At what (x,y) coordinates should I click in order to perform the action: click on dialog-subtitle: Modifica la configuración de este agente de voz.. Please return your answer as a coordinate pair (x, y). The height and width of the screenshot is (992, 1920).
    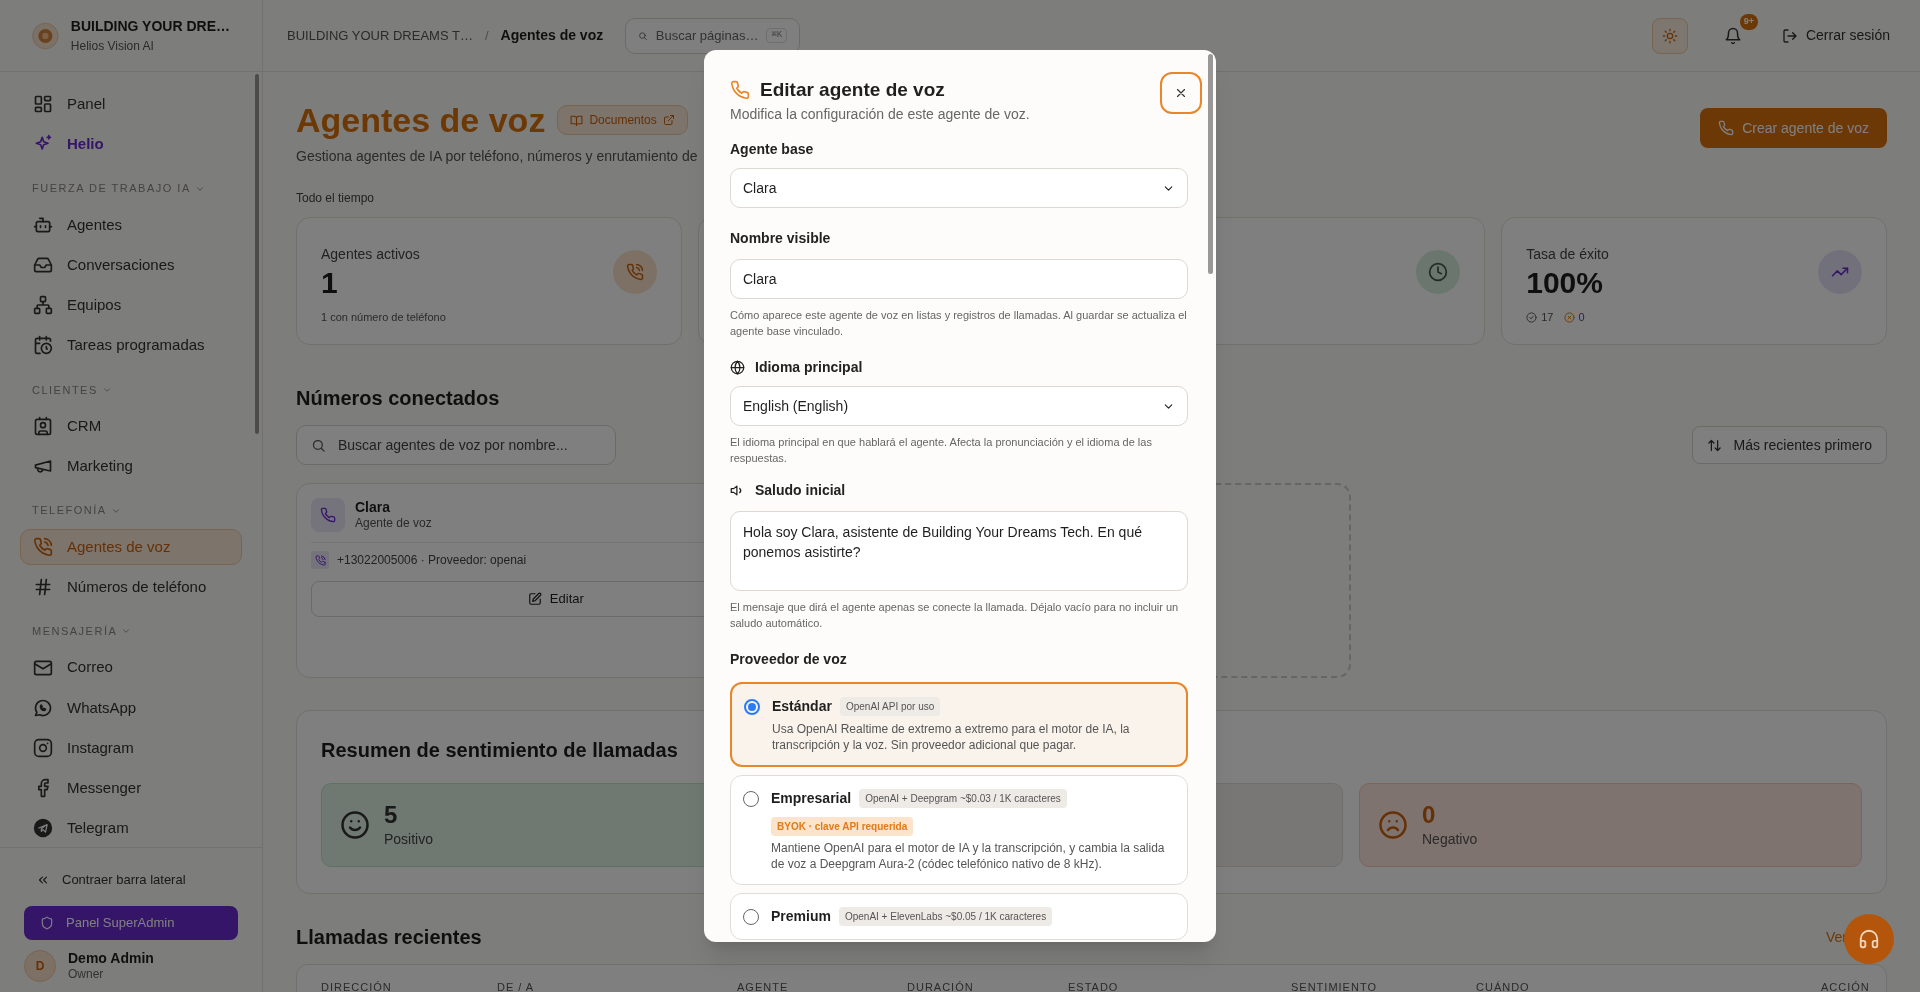
    Looking at the image, I should click on (880, 114).